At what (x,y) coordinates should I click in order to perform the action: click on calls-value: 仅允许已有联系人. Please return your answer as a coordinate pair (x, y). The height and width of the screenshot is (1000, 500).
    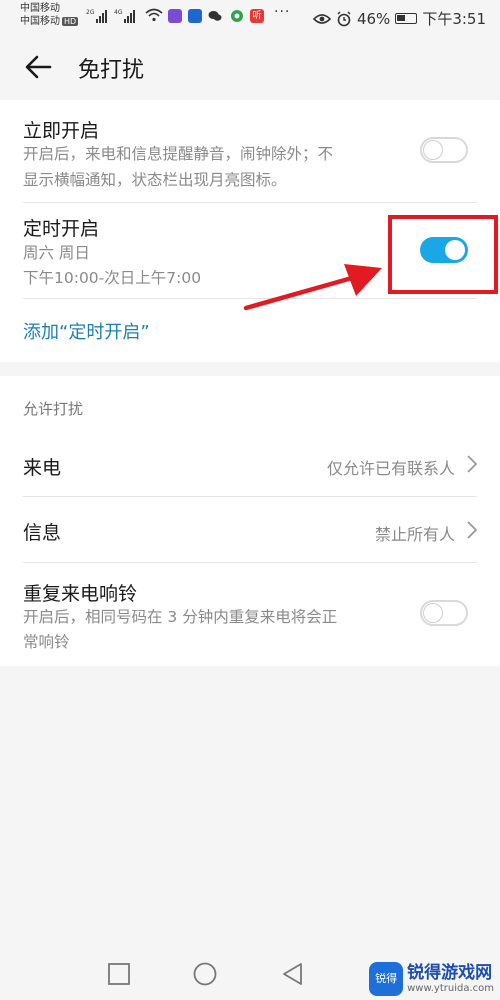
    Looking at the image, I should click on (391, 467).